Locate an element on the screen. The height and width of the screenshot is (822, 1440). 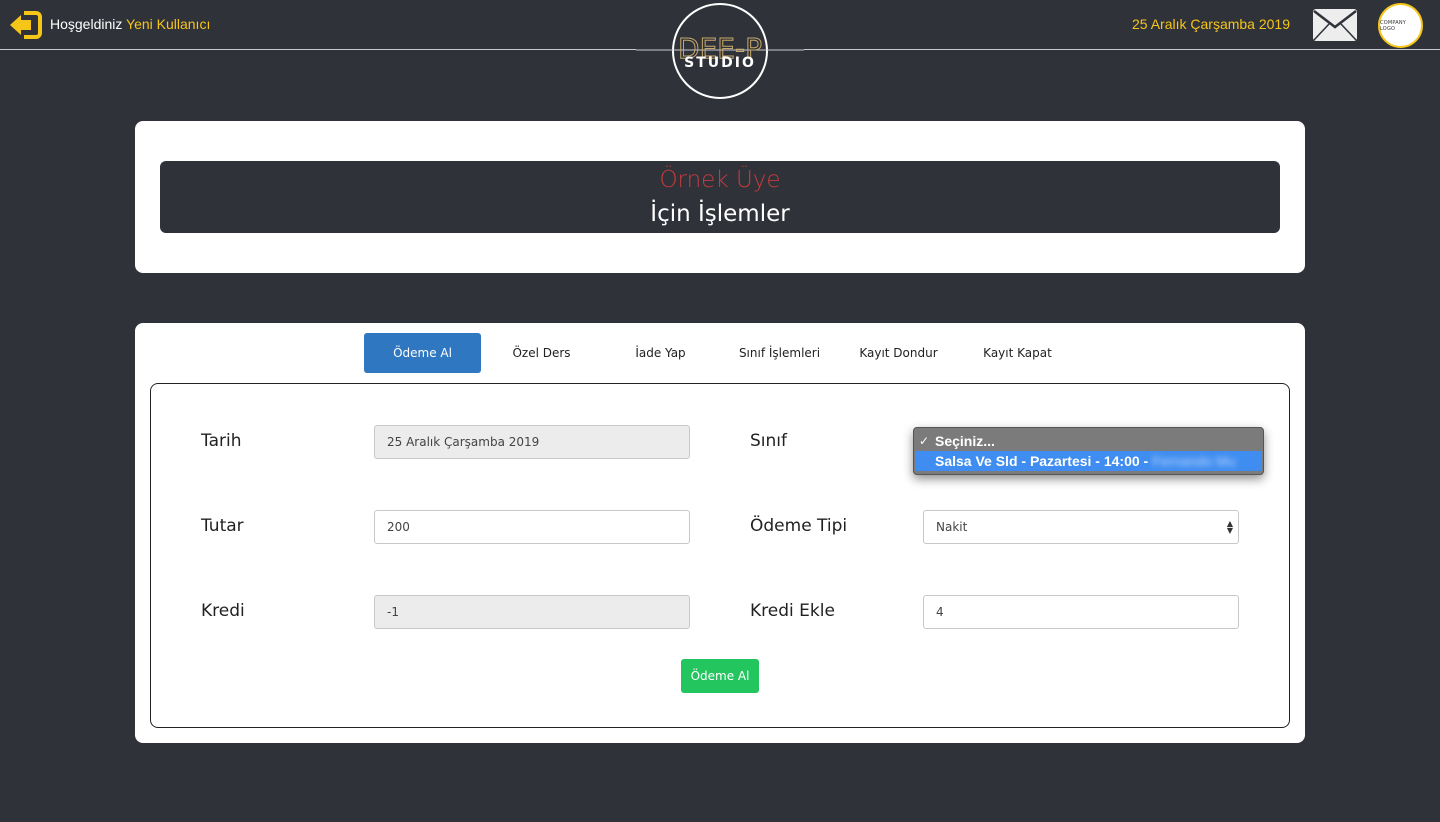
odeme-tipi-select: Nakit ▲ ▼ is located at coordinates (1081, 527).